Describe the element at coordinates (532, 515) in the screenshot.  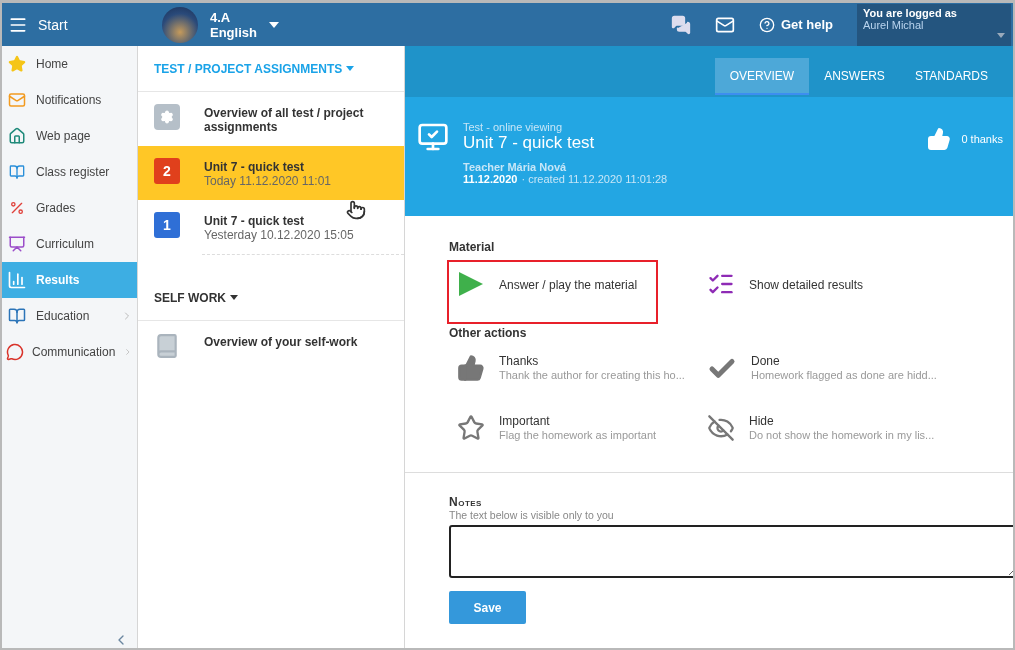
I see `notes-hint: The text below is visible only to you` at that location.